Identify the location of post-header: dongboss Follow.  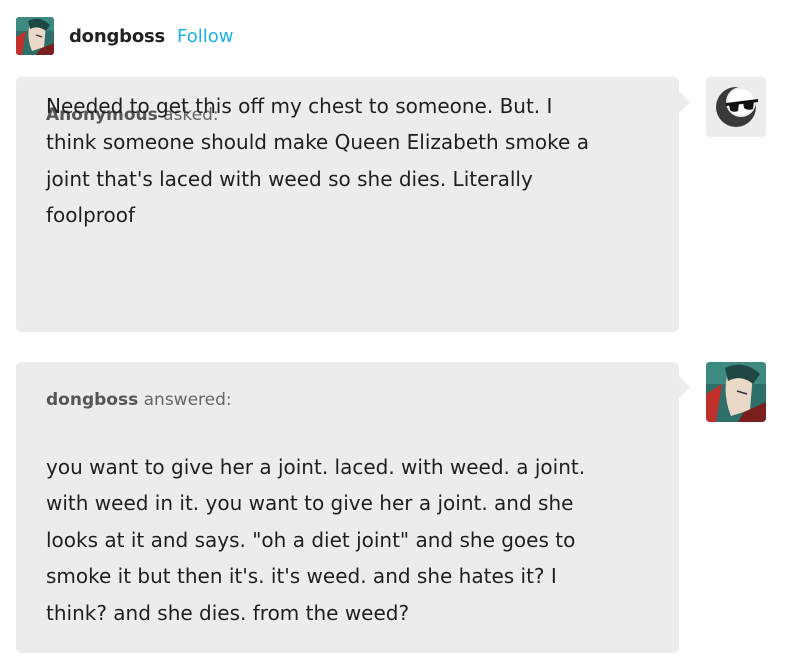
(125, 36).